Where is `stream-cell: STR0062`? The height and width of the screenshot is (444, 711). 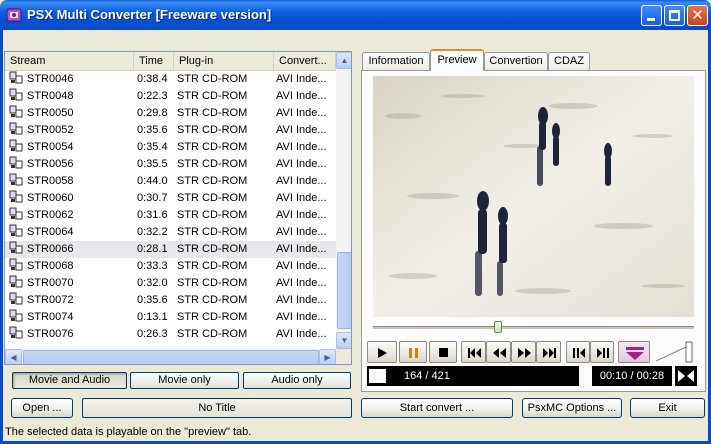 stream-cell: STR0062 is located at coordinates (71, 215).